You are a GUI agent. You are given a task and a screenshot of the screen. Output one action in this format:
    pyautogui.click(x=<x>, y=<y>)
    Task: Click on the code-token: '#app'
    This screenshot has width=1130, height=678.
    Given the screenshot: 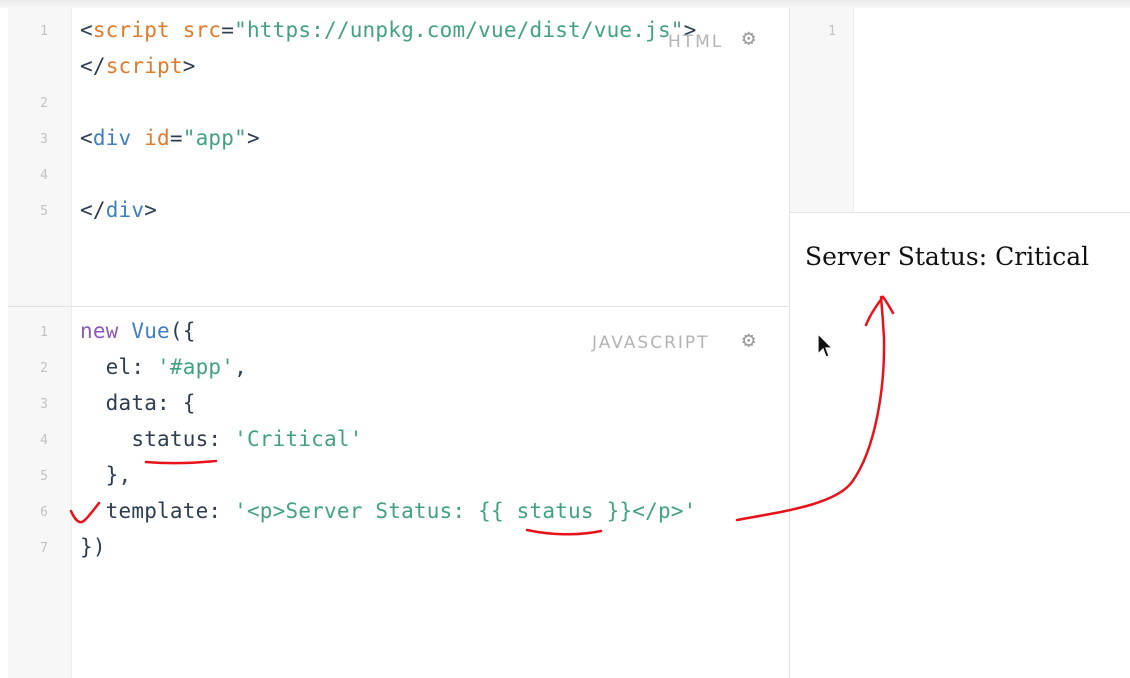 What is the action you would take?
    pyautogui.click(x=196, y=367)
    